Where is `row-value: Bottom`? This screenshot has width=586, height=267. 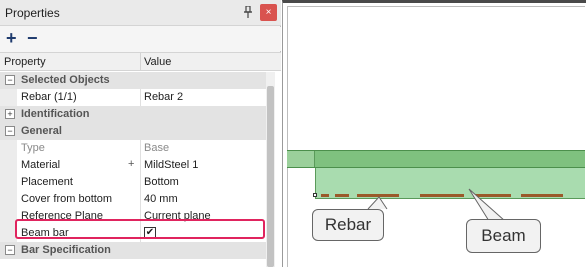 row-value: Bottom is located at coordinates (161, 182).